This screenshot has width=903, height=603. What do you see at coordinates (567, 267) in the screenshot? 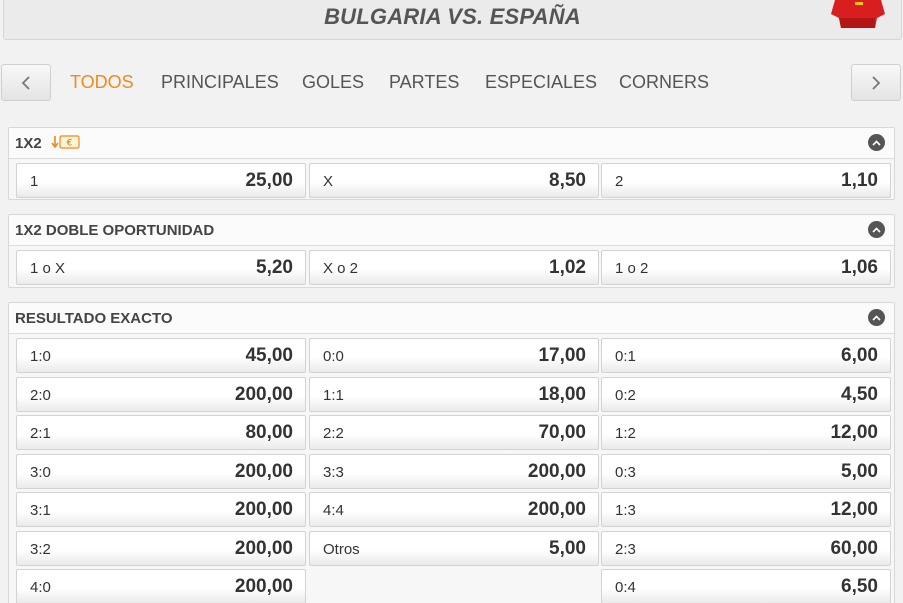
I see `odd-value: 1,02` at bounding box center [567, 267].